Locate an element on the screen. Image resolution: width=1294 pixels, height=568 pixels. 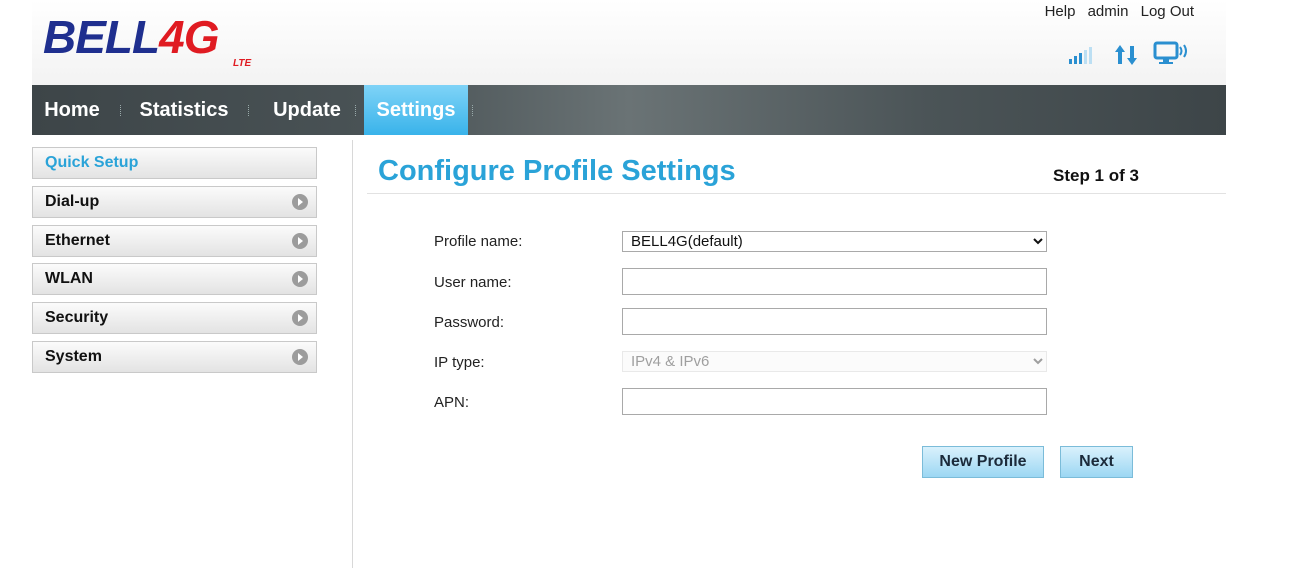
sidebar-item-label: WLAN is located at coordinates (69, 278).